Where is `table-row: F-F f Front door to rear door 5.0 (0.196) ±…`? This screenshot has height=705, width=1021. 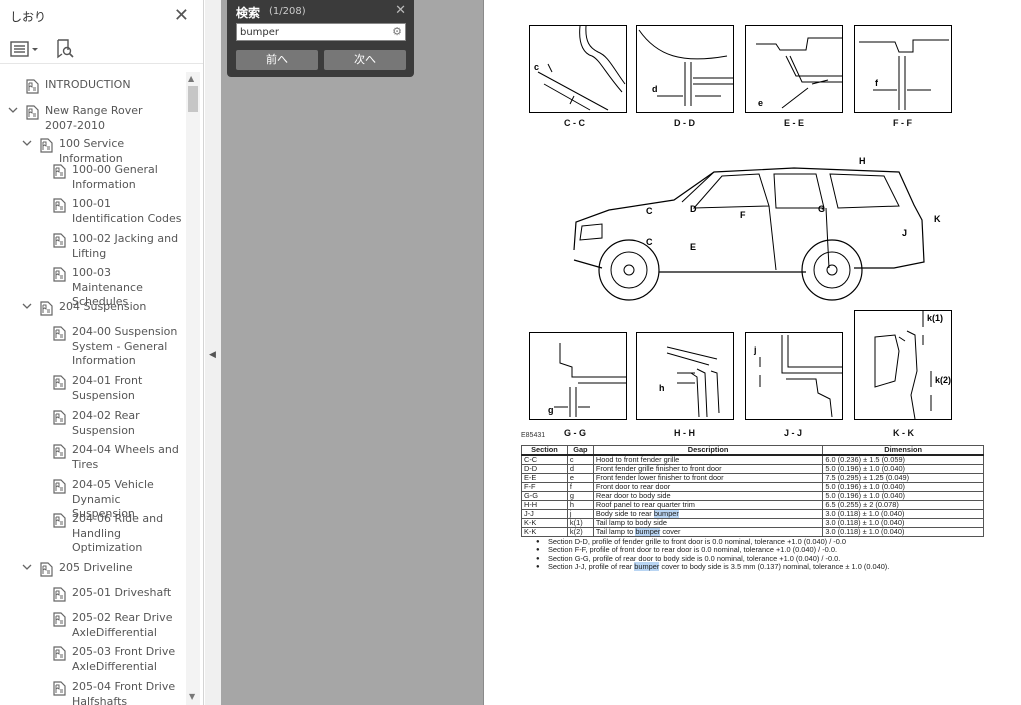
table-row: F-F f Front door to rear door 5.0 (0.196) ±… is located at coordinates (752, 487).